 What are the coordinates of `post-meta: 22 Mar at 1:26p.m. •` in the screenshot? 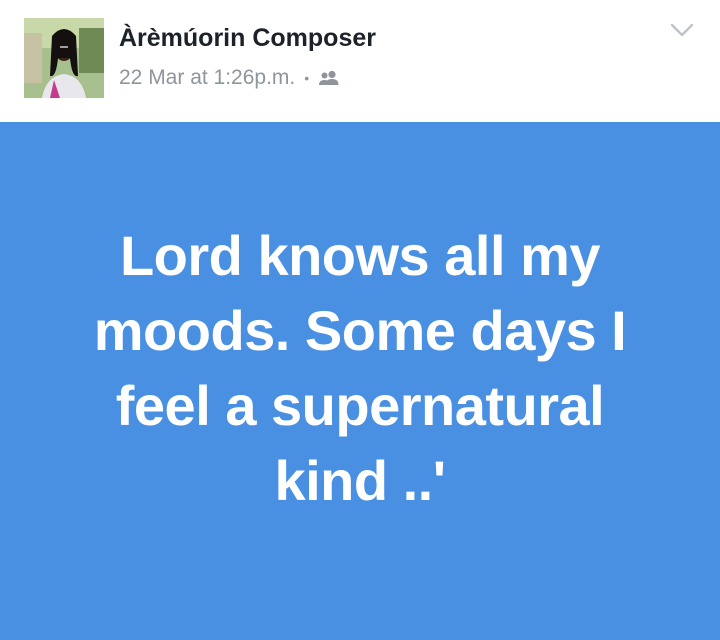 It's located at (230, 78).